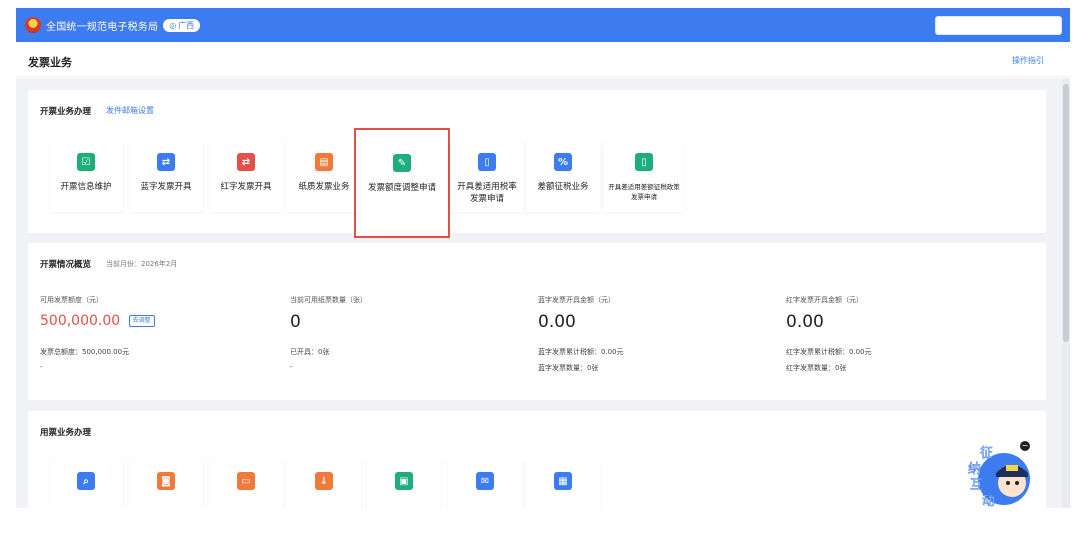 The image size is (1080, 533). Describe the element at coordinates (324, 162) in the screenshot. I see `paper-ticket-icon: ▤` at that location.